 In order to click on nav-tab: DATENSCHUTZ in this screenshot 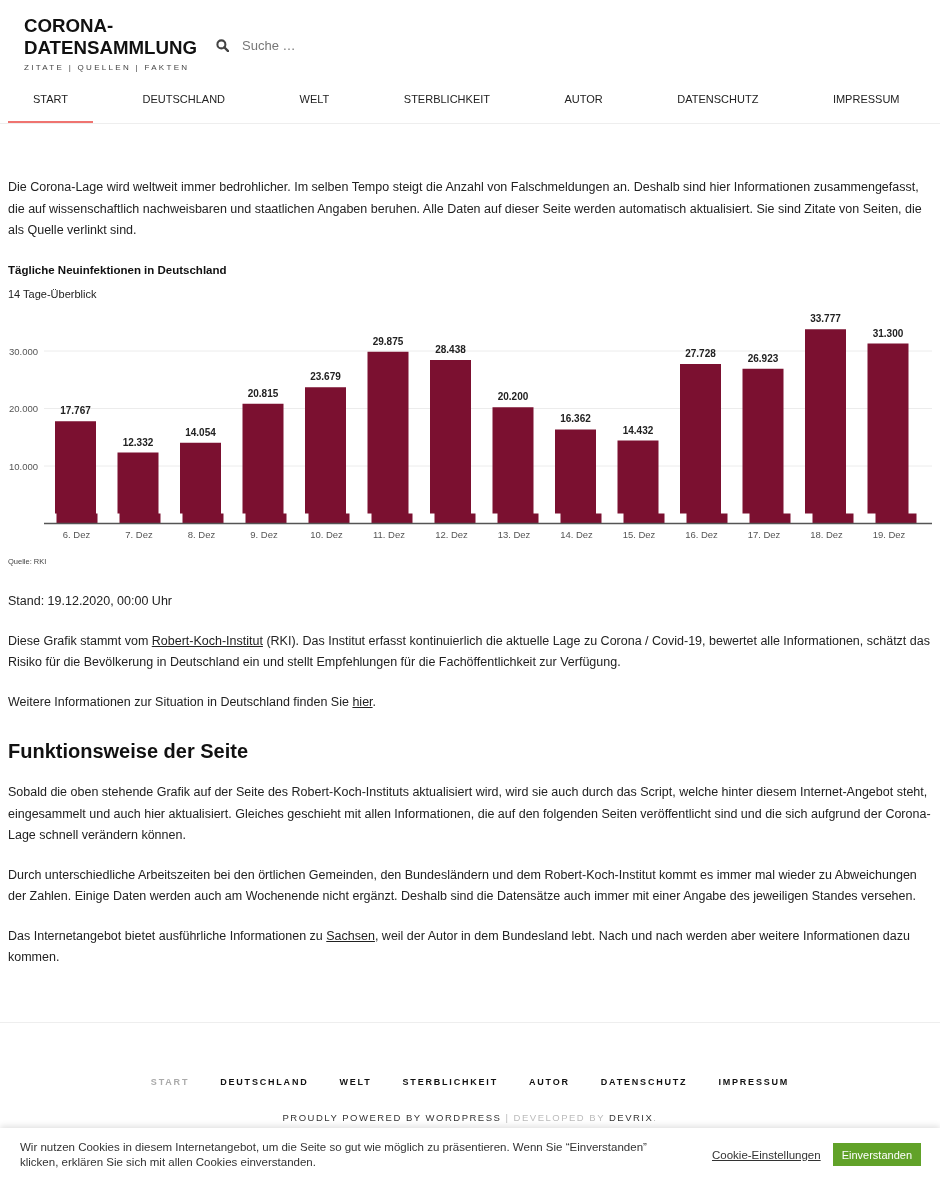, I will do `click(718, 100)`.